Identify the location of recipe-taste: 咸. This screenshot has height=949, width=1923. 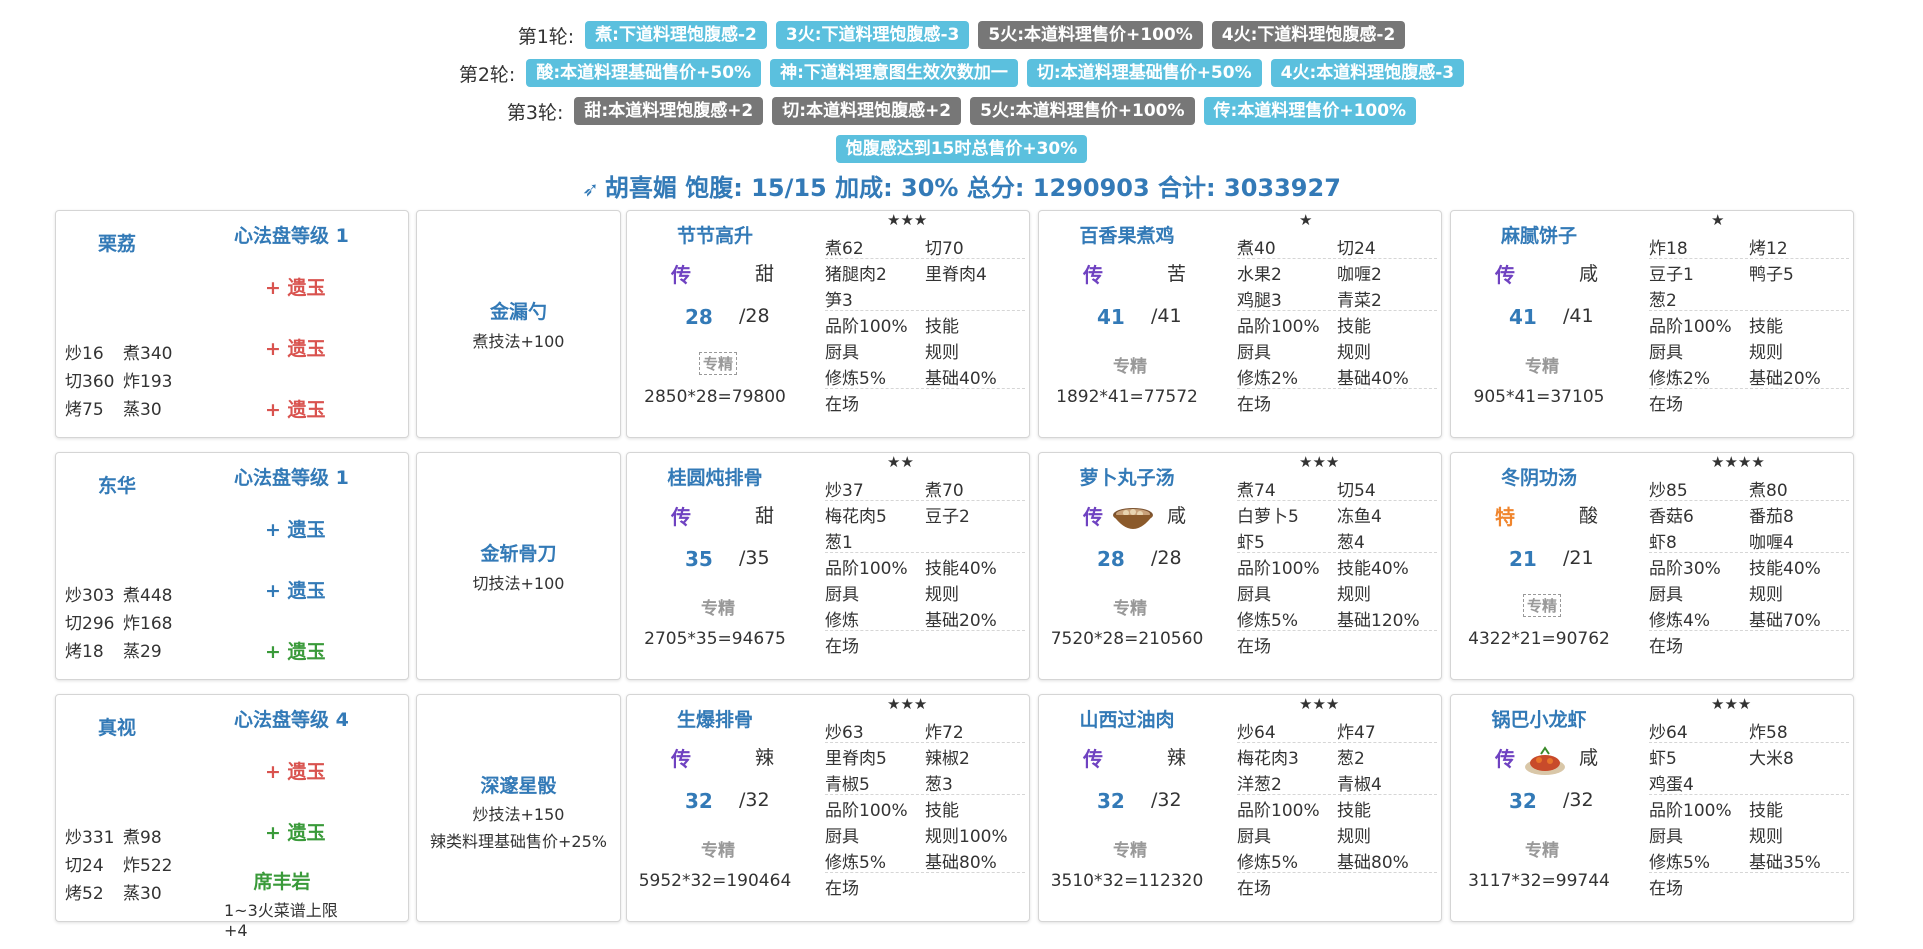
(1589, 274).